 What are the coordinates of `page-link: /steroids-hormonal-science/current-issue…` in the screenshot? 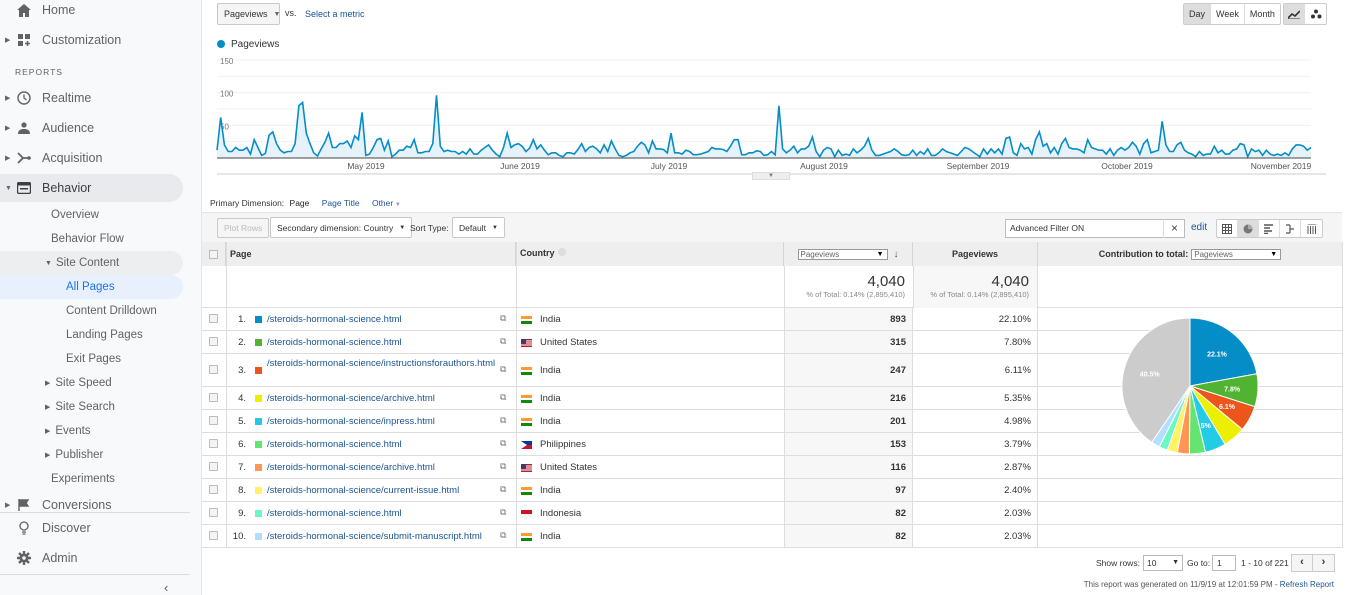 It's located at (384, 490).